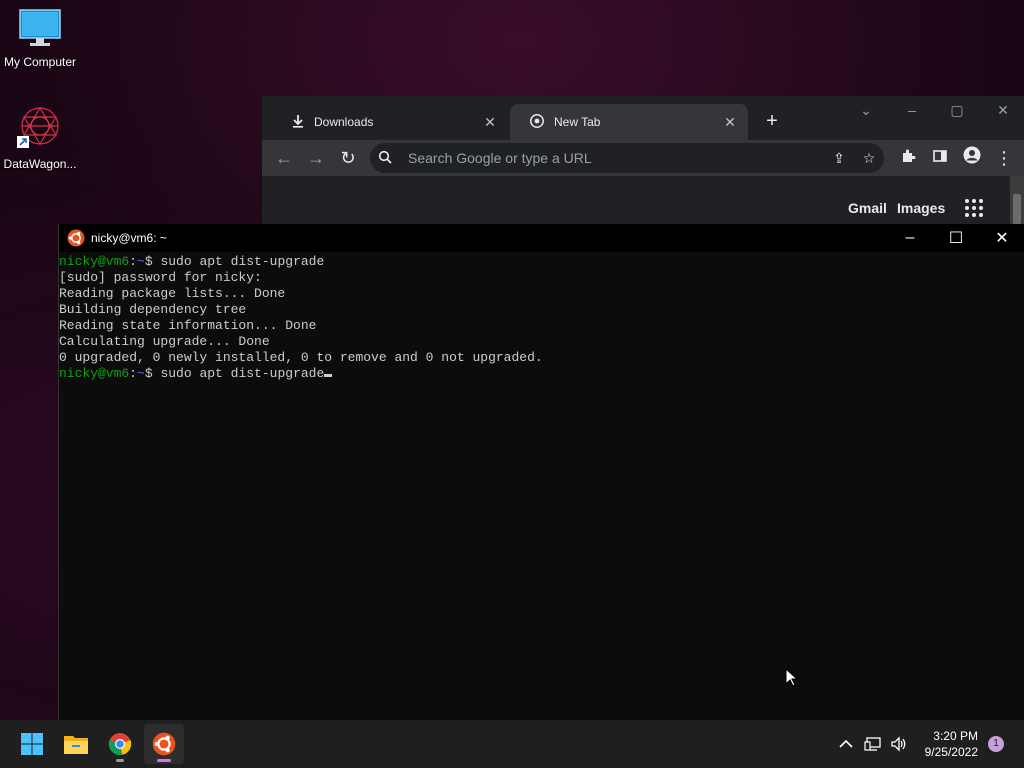  What do you see at coordinates (129, 238) in the screenshot?
I see `terminal-title: nicky@vm6: ~` at bounding box center [129, 238].